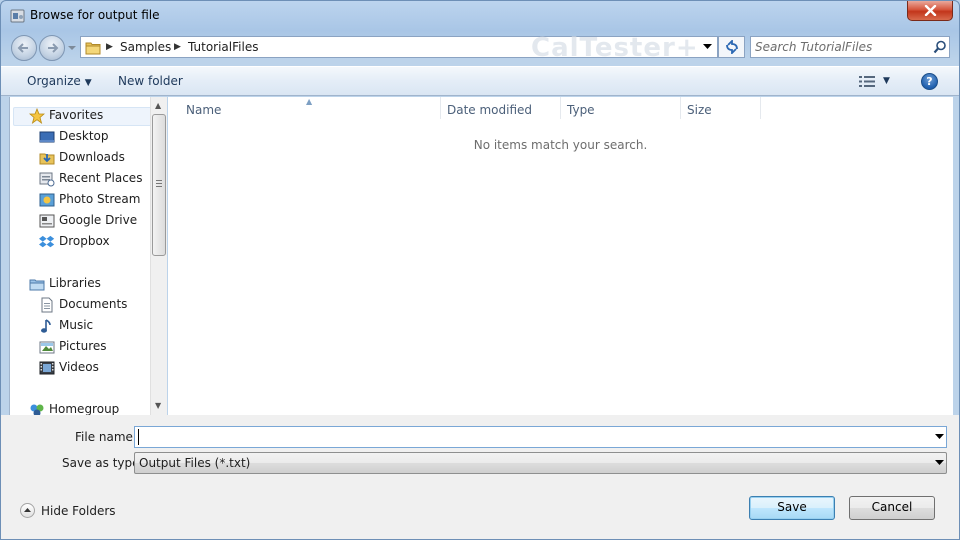 This screenshot has width=960, height=540. What do you see at coordinates (309, 101) in the screenshot?
I see `sort-ascending-icon: ▲` at bounding box center [309, 101].